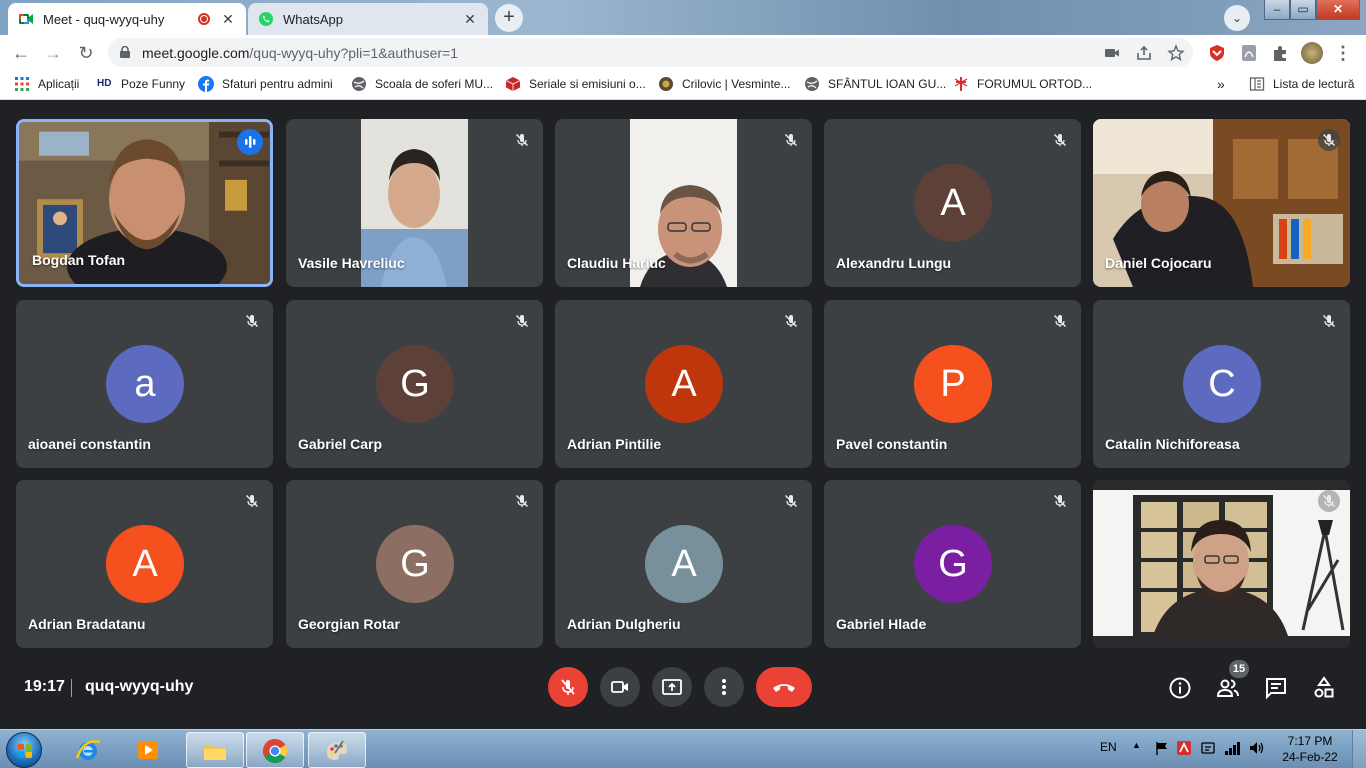 The image size is (1366, 768). I want to click on bookmark-poze-funny: HD Poze Funny, so click(141, 84).